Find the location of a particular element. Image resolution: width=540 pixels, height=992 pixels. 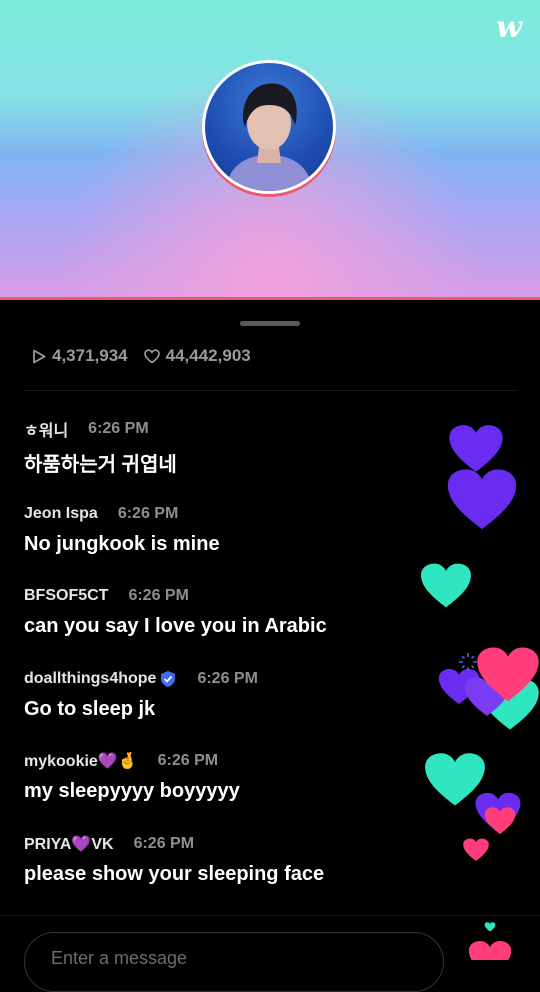

artist-avatar is located at coordinates (269, 127).